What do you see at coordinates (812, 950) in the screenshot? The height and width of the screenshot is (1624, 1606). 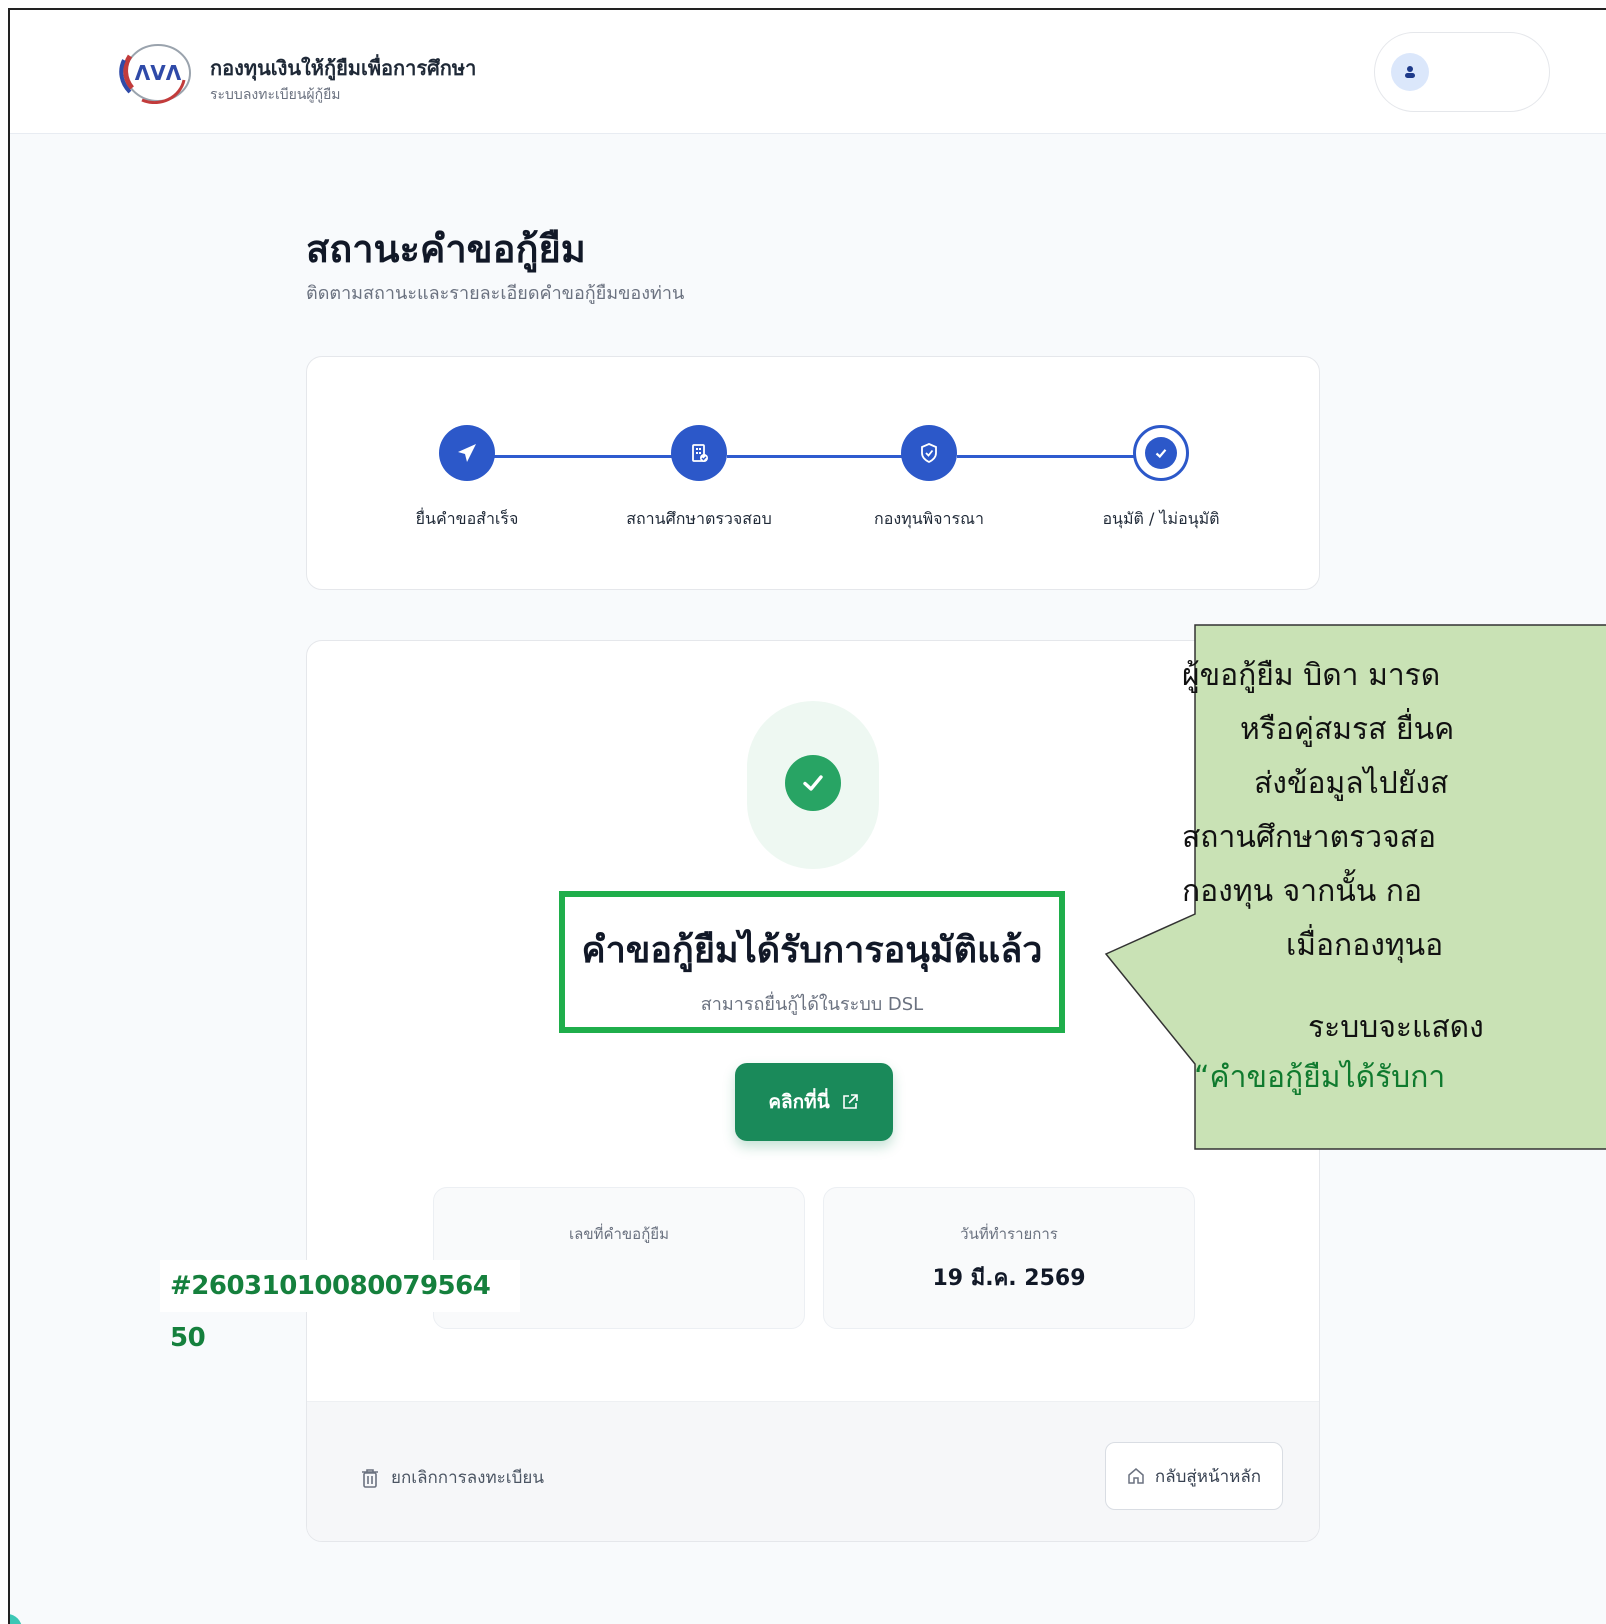 I see `approval-title: คำขอกู้ยืมได้รับการอนุมัติแล้ว` at bounding box center [812, 950].